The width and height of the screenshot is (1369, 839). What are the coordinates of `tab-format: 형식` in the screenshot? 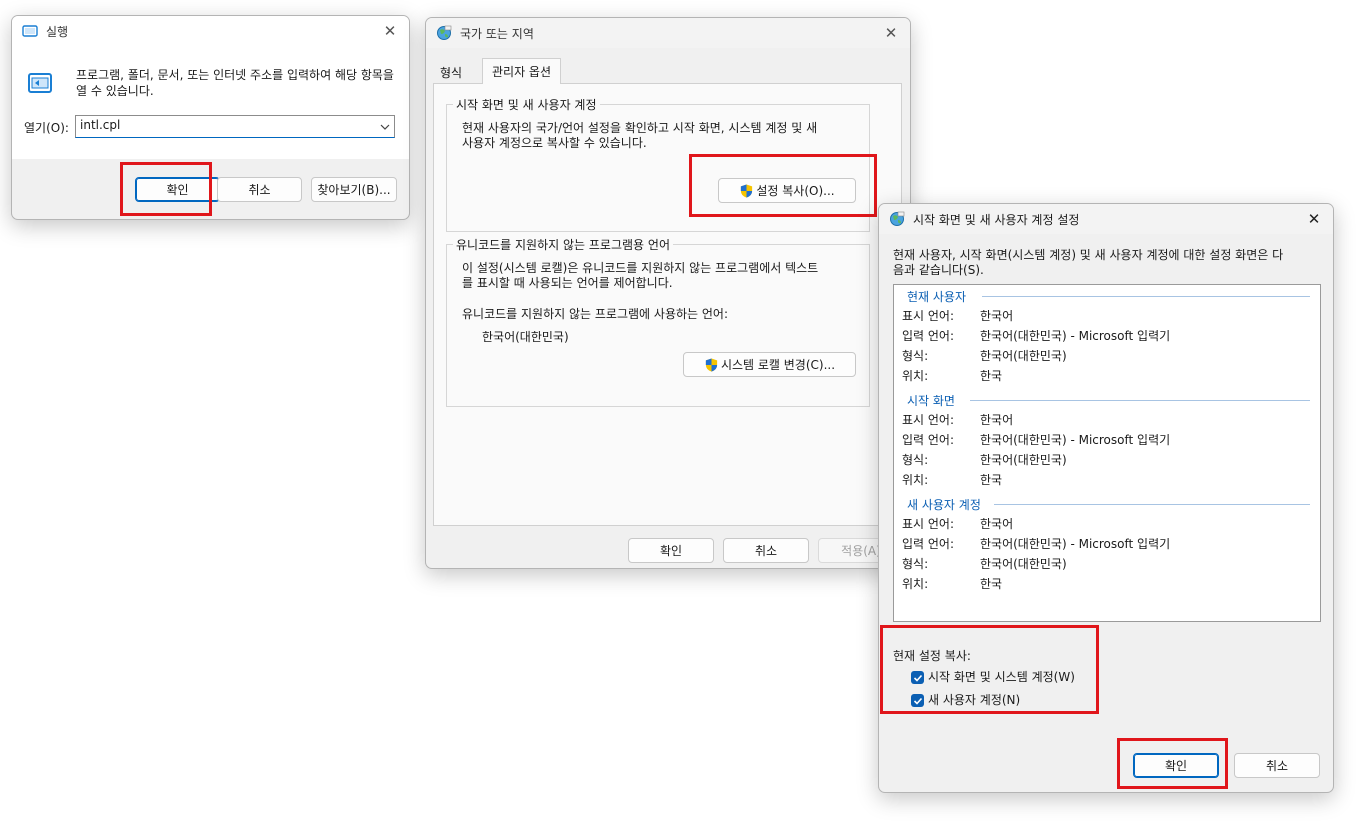 It's located at (458, 73).